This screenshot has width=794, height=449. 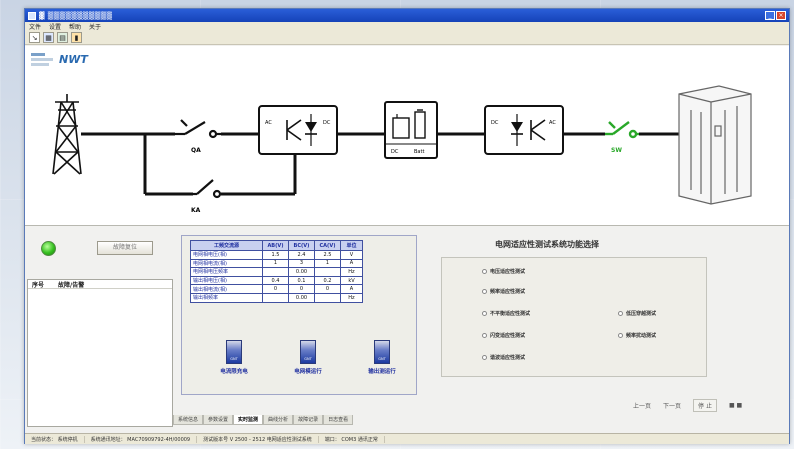 I want to click on more-button: ■ ■, so click(x=735, y=405).